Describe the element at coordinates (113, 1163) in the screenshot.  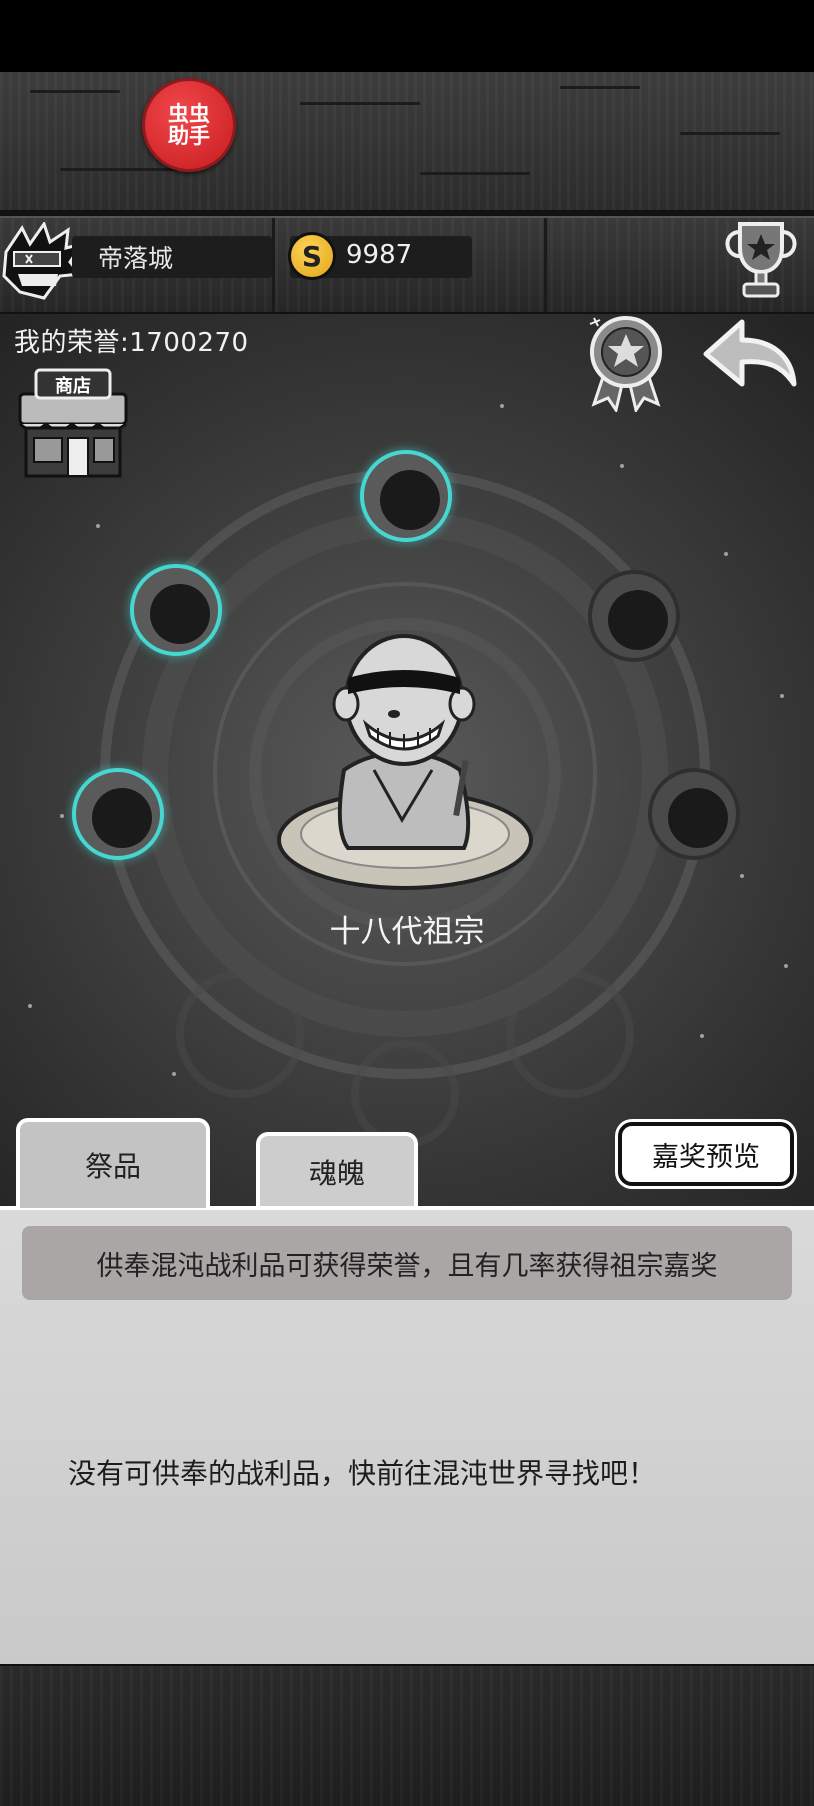
I see `tab-offerings: 祭品` at that location.